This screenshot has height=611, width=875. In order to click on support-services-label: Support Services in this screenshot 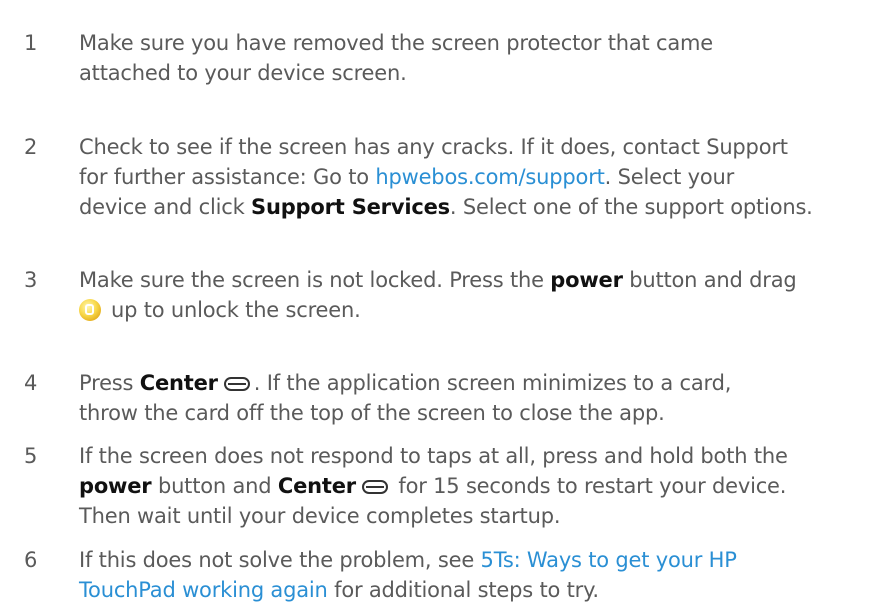, I will do `click(350, 207)`.